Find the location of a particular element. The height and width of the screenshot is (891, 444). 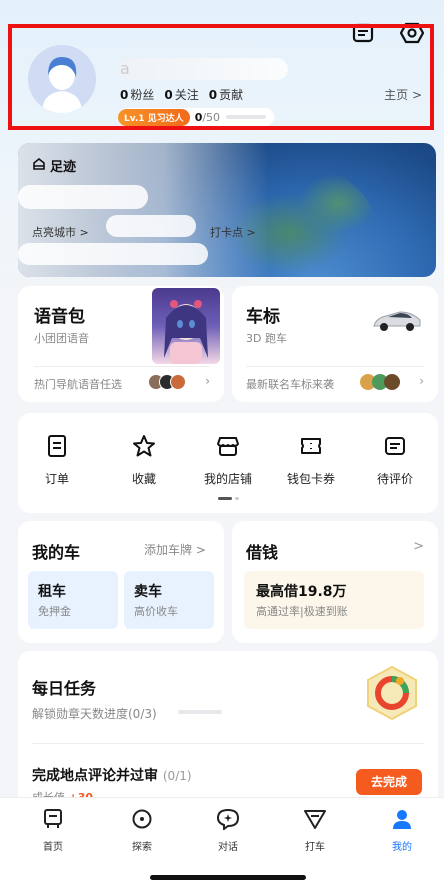

review-icon is located at coordinates (395, 449).